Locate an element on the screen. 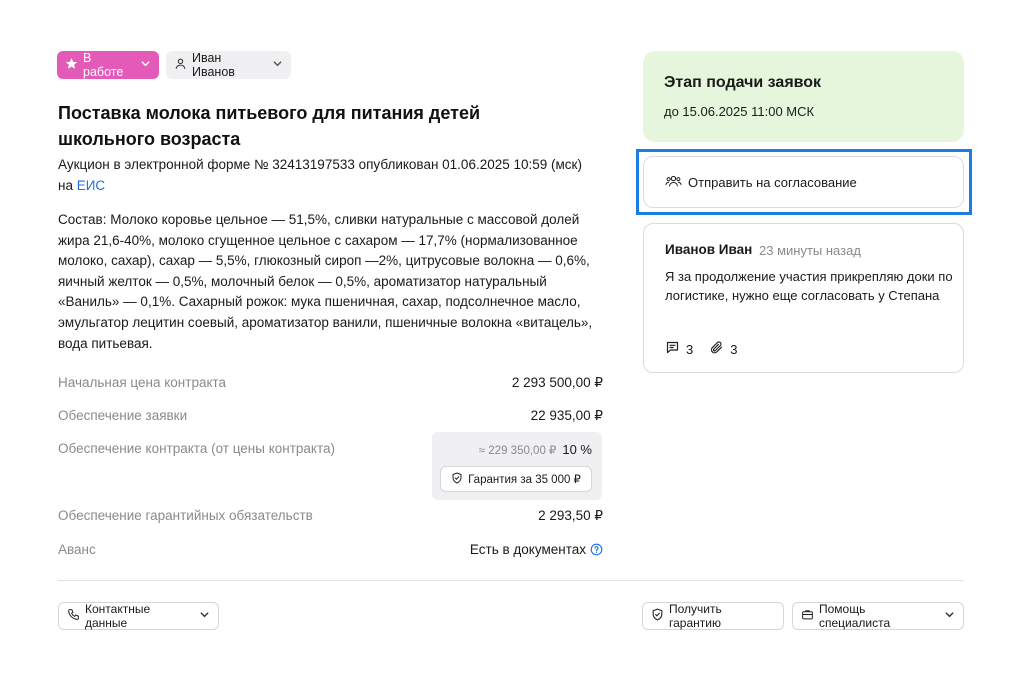 This screenshot has height=682, width=1024. guarantee-button: Гарантия за 35 000 ₽ is located at coordinates (516, 479).